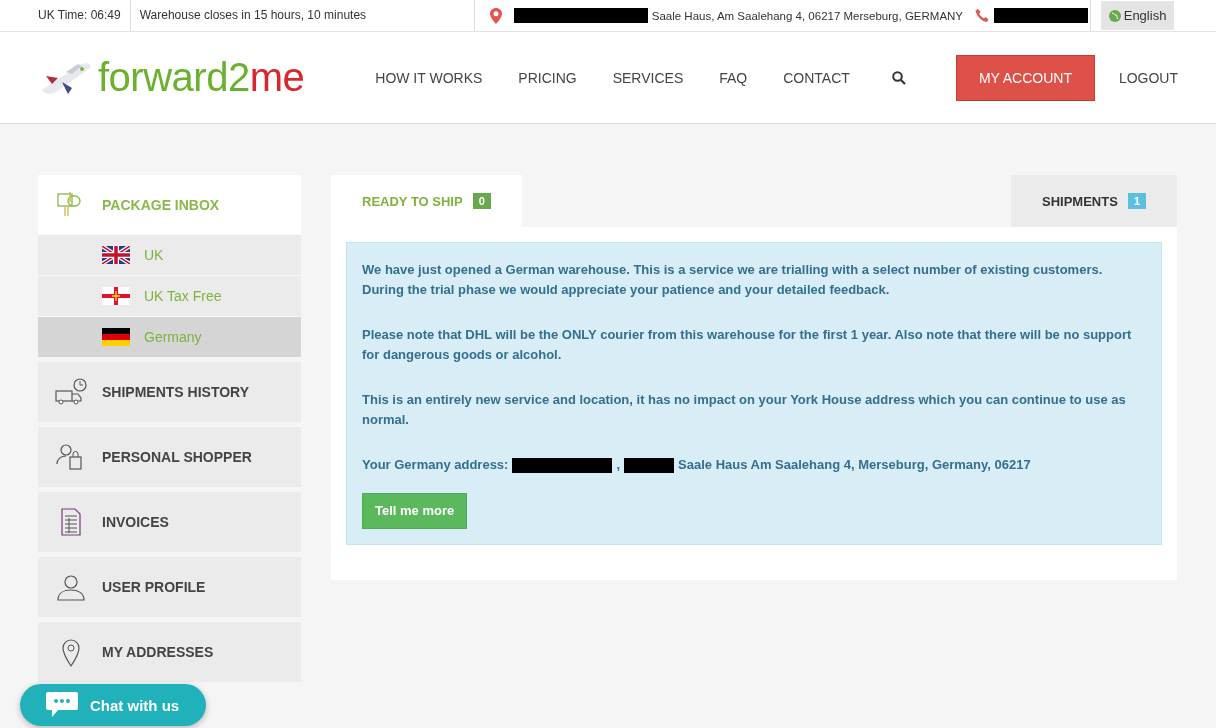 The image size is (1216, 728). What do you see at coordinates (733, 77) in the screenshot?
I see `nav-link: FAQ` at bounding box center [733, 77].